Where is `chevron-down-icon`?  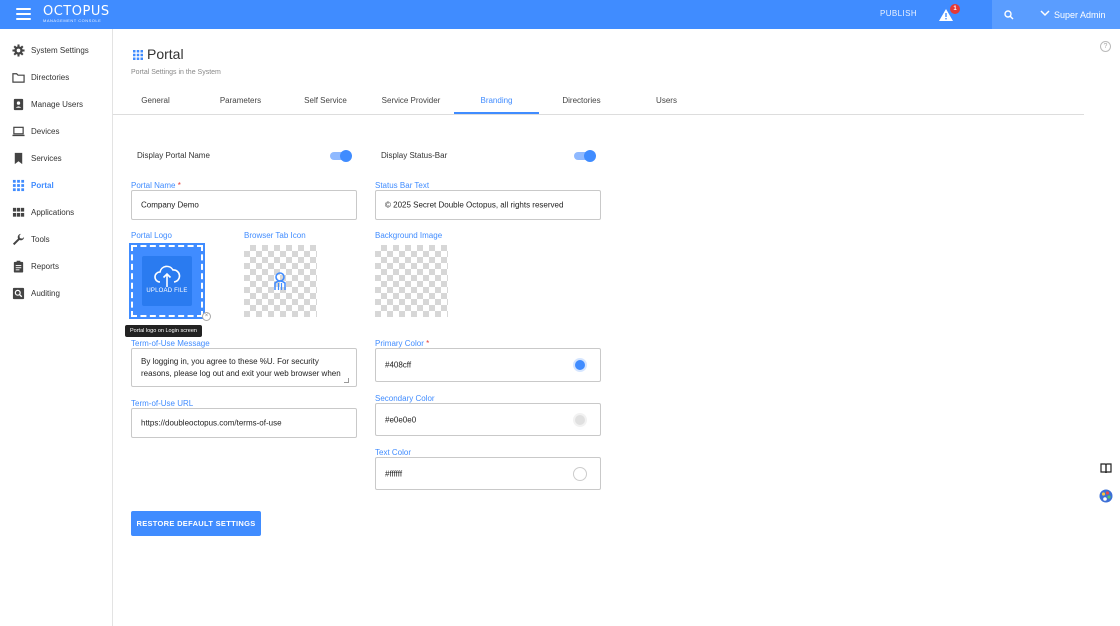
chevron-down-icon is located at coordinates (1045, 13).